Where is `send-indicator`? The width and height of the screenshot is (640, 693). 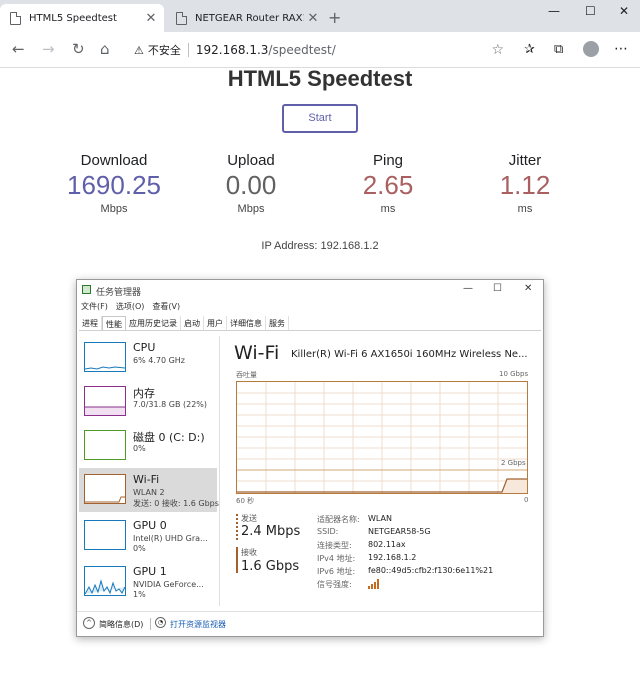
send-indicator is located at coordinates (237, 527).